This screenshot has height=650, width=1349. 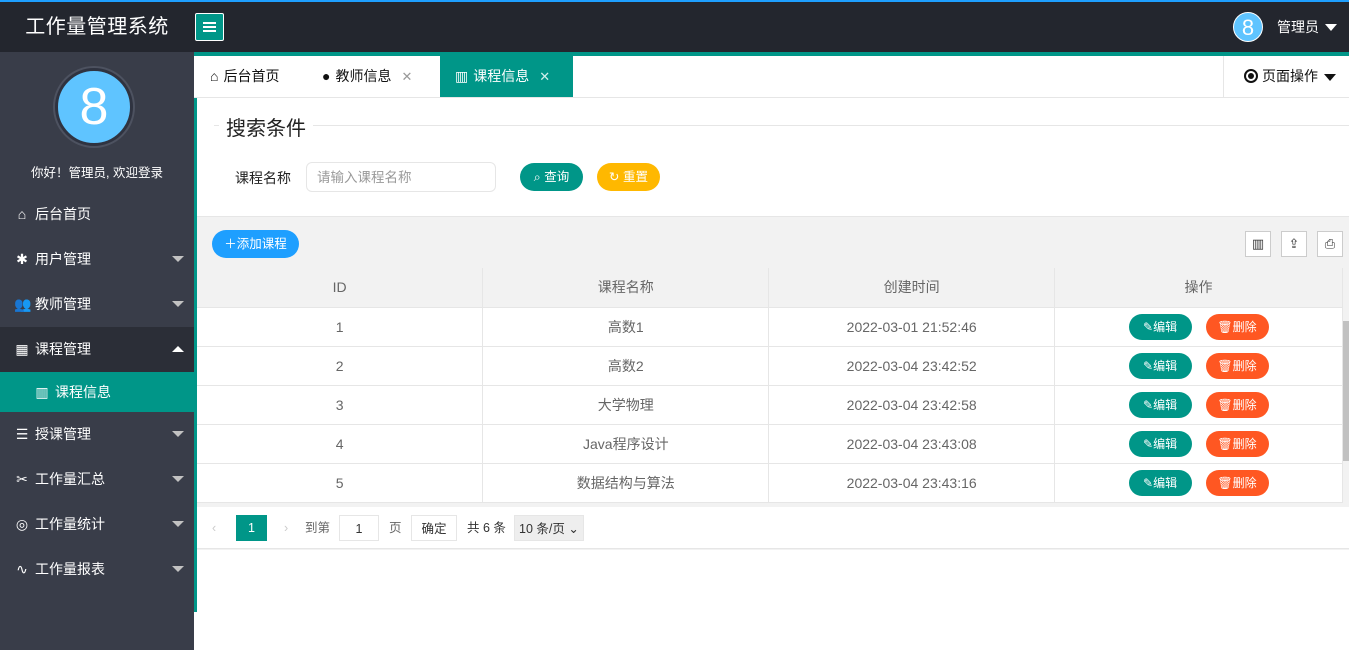 I want to click on top-header: 工作量管理系统 8 管理员, so click(x=674, y=27).